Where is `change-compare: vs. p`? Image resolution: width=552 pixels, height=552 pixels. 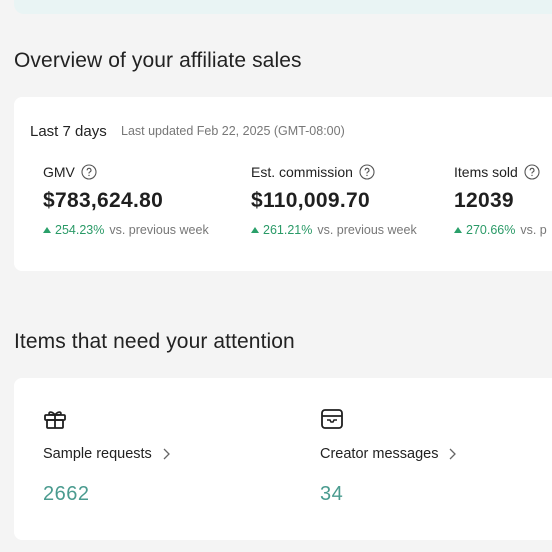
change-compare: vs. p is located at coordinates (533, 230).